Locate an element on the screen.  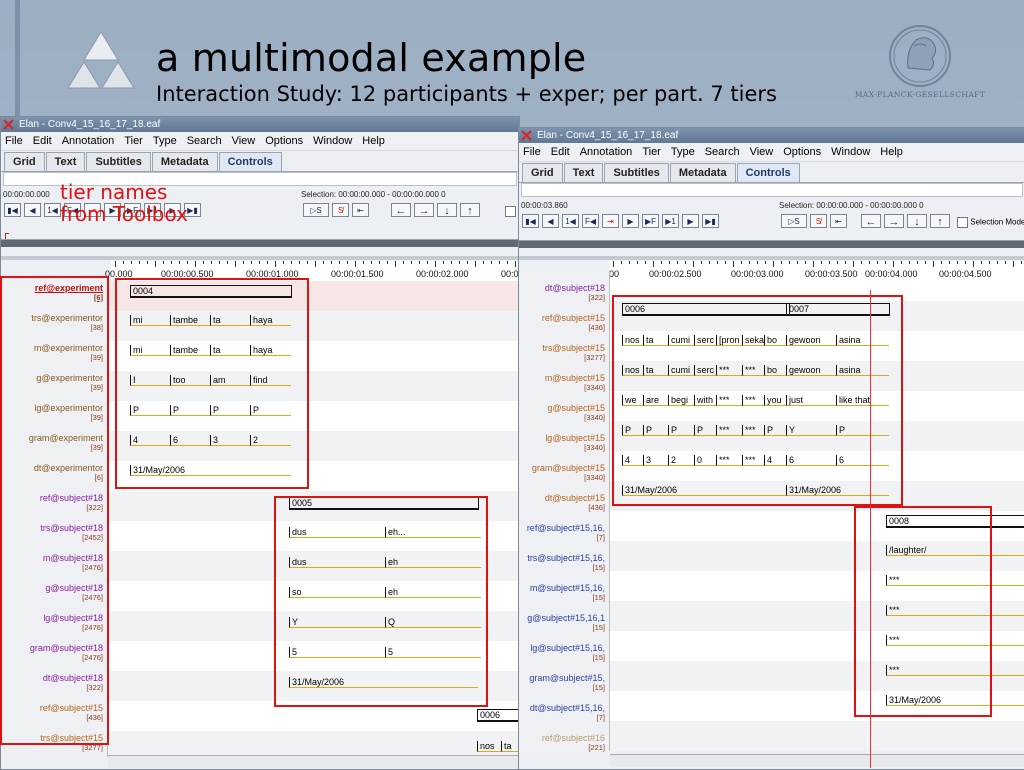
annotation-id: 0006 is located at coordinates (498, 715).